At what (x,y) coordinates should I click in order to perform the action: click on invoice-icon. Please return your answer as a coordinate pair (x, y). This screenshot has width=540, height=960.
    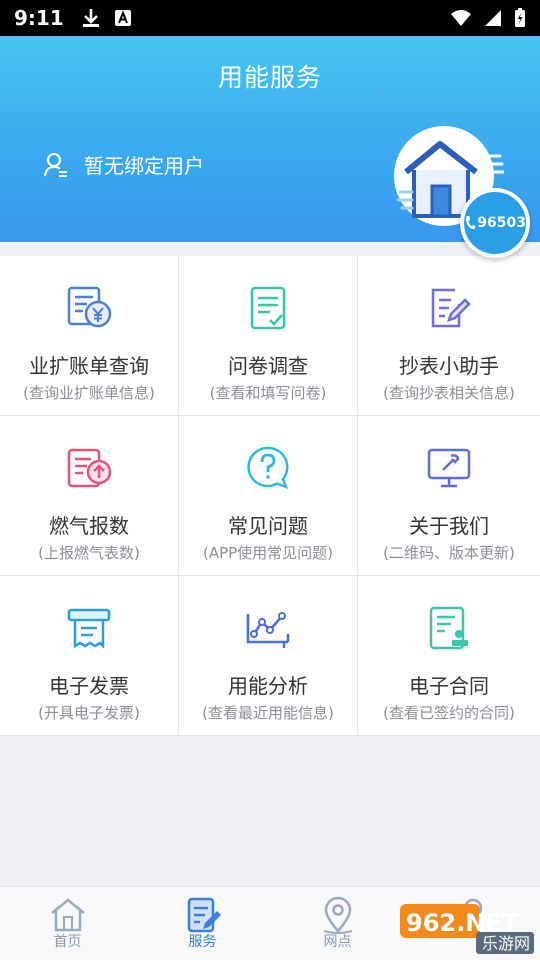
    Looking at the image, I should click on (89, 629).